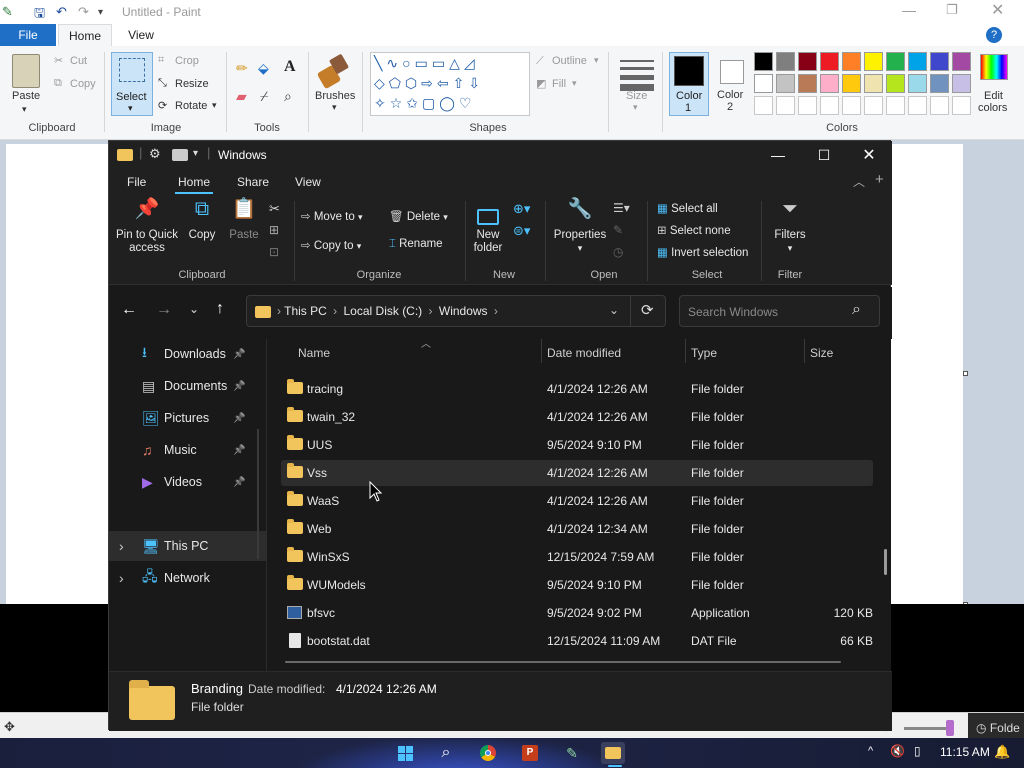 The height and width of the screenshot is (768, 1024). Describe the element at coordinates (241, 96) in the screenshot. I see `eraser-icon: ▰` at that location.